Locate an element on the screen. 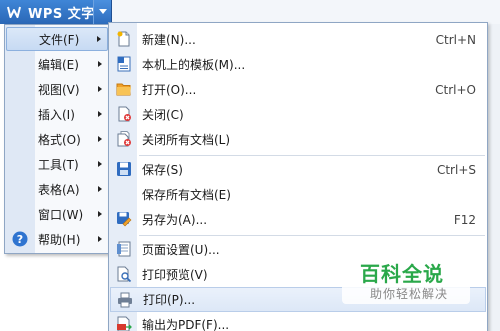  menu-item-insert: 插入(I) is located at coordinates (57, 114).